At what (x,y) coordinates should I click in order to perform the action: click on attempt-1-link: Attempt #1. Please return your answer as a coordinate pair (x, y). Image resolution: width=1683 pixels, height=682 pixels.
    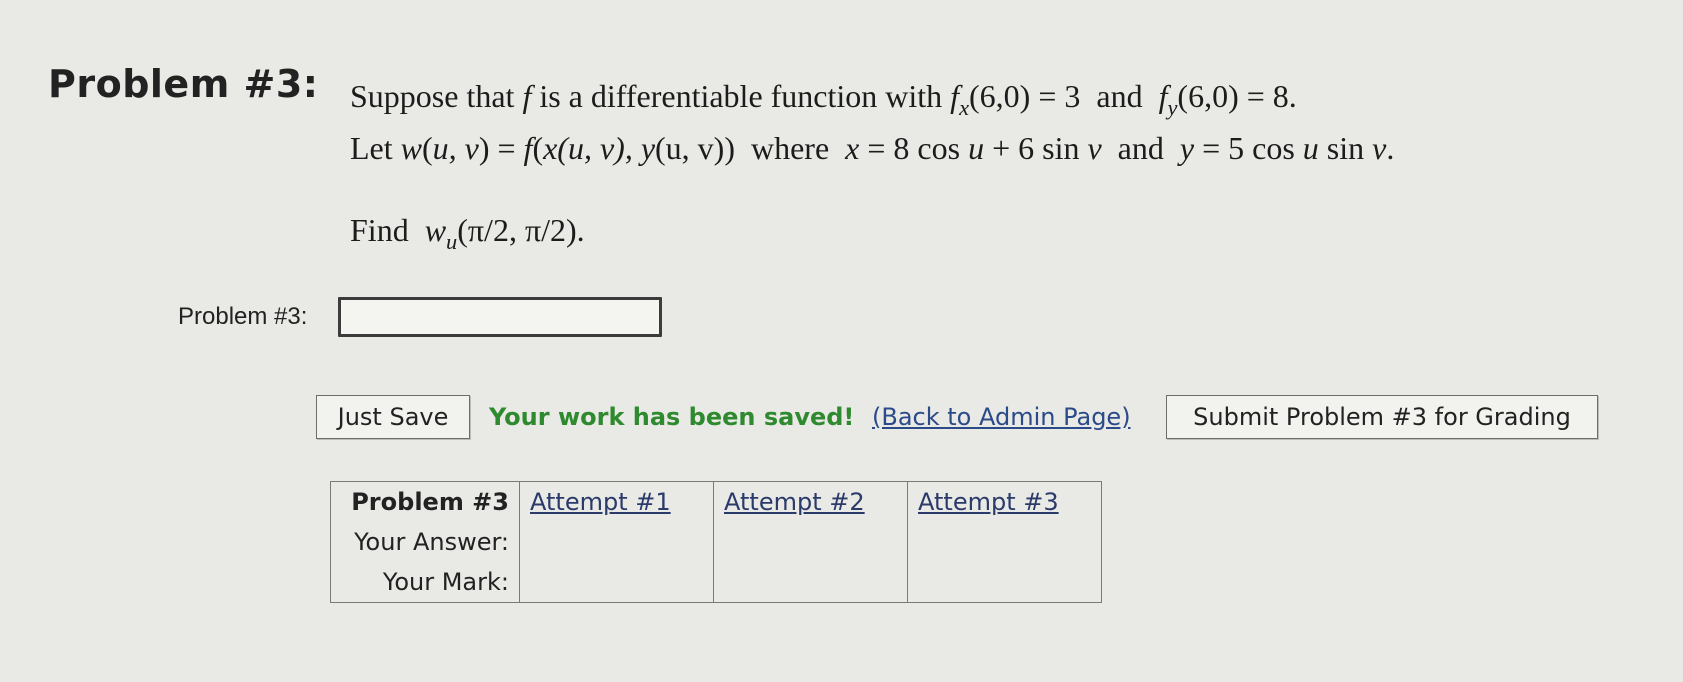
    Looking at the image, I should click on (600, 502).